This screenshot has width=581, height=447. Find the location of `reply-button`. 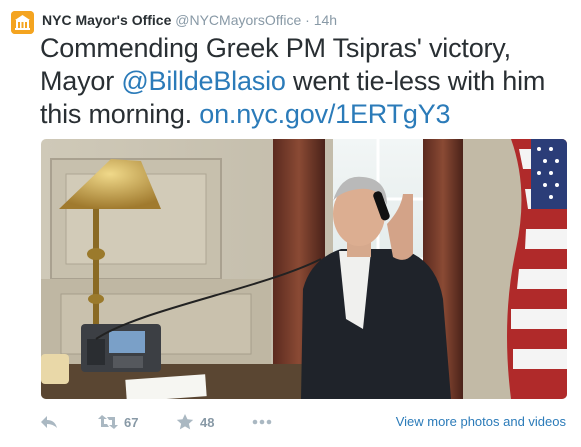

reply-button is located at coordinates (49, 422).